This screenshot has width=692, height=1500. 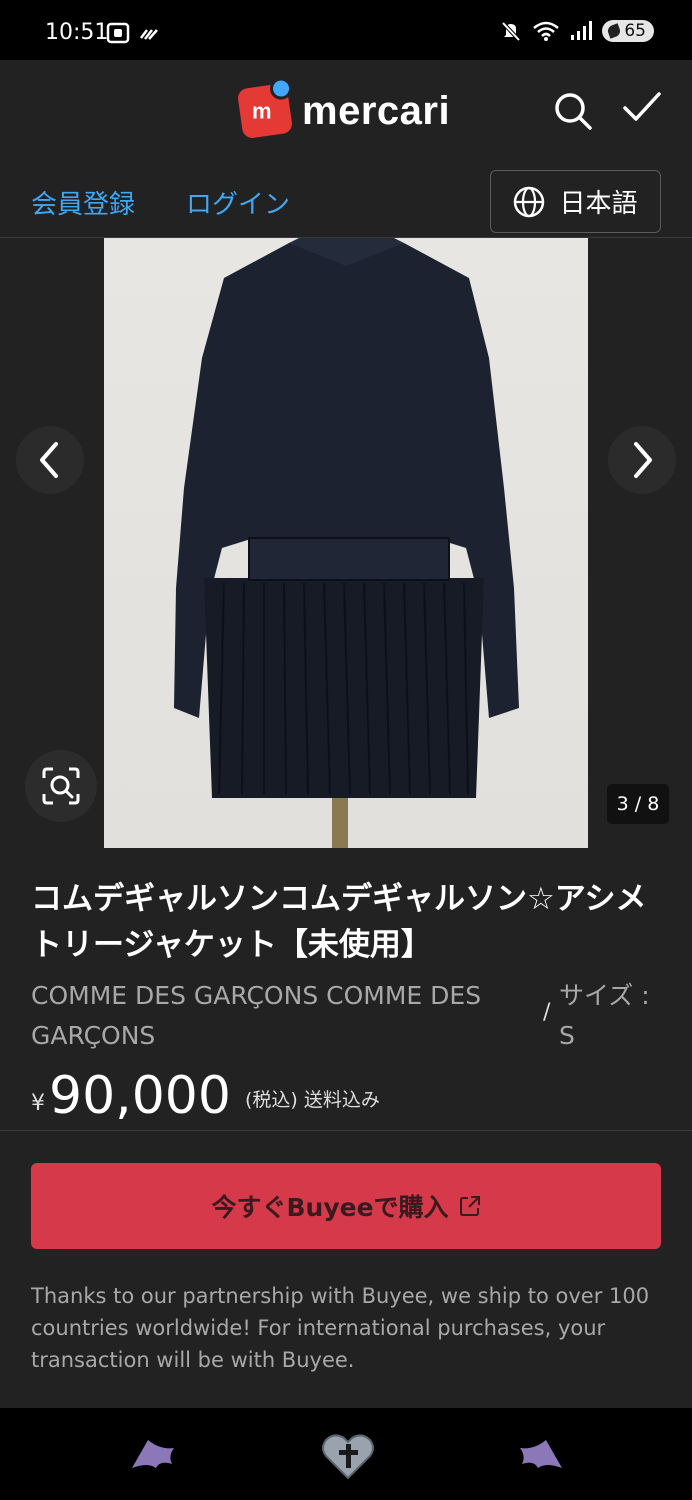 I want to click on status-icons-left, so click(x=133, y=33).